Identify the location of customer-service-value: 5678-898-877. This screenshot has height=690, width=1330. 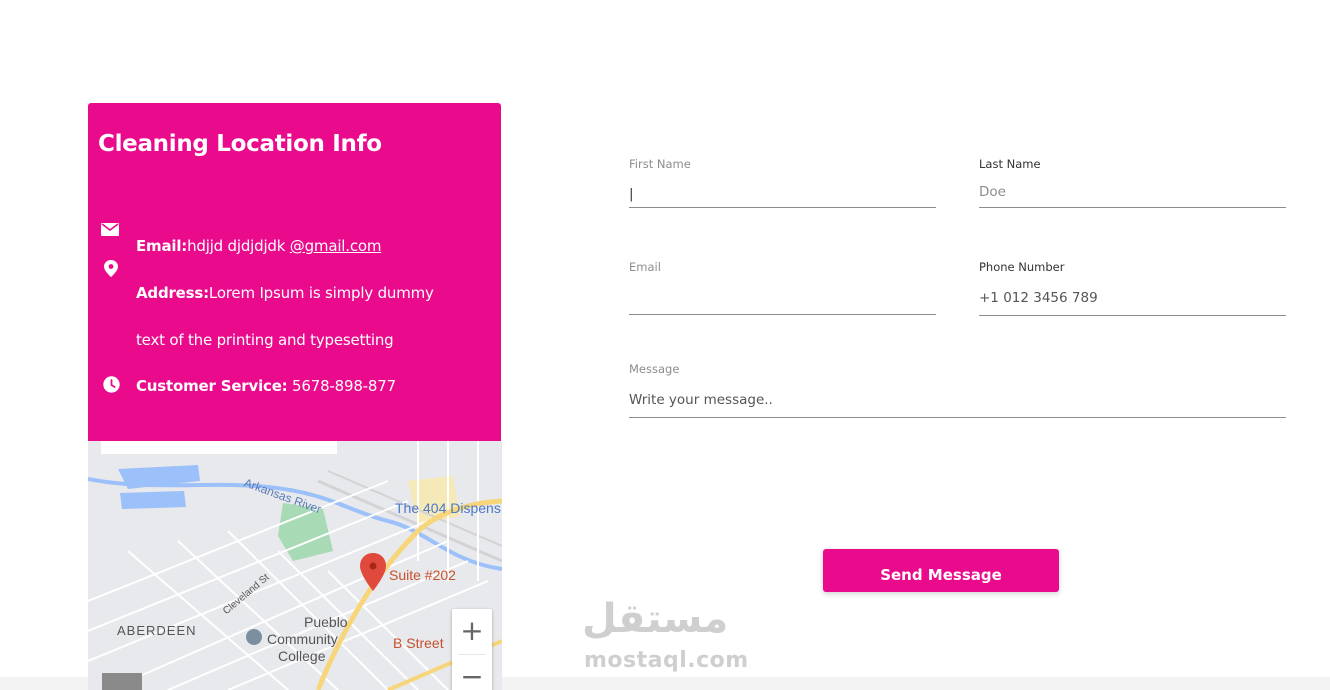
(341, 386).